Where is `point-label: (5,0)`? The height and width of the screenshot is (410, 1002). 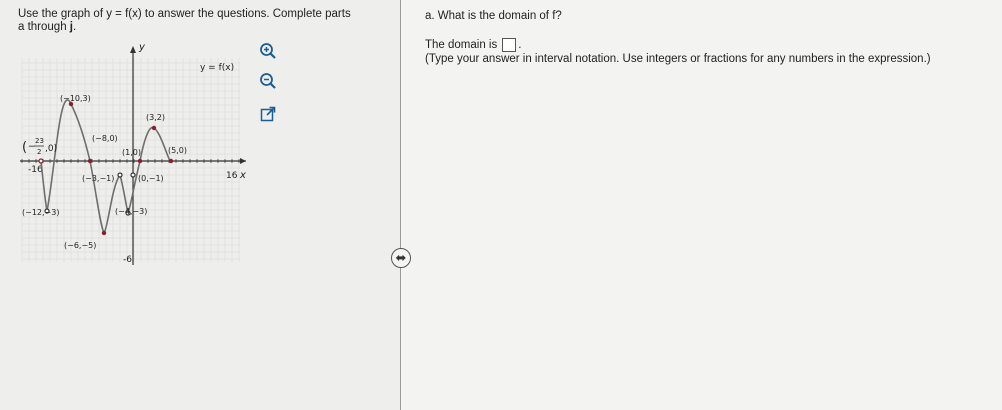
point-label: (5,0) is located at coordinates (177, 150).